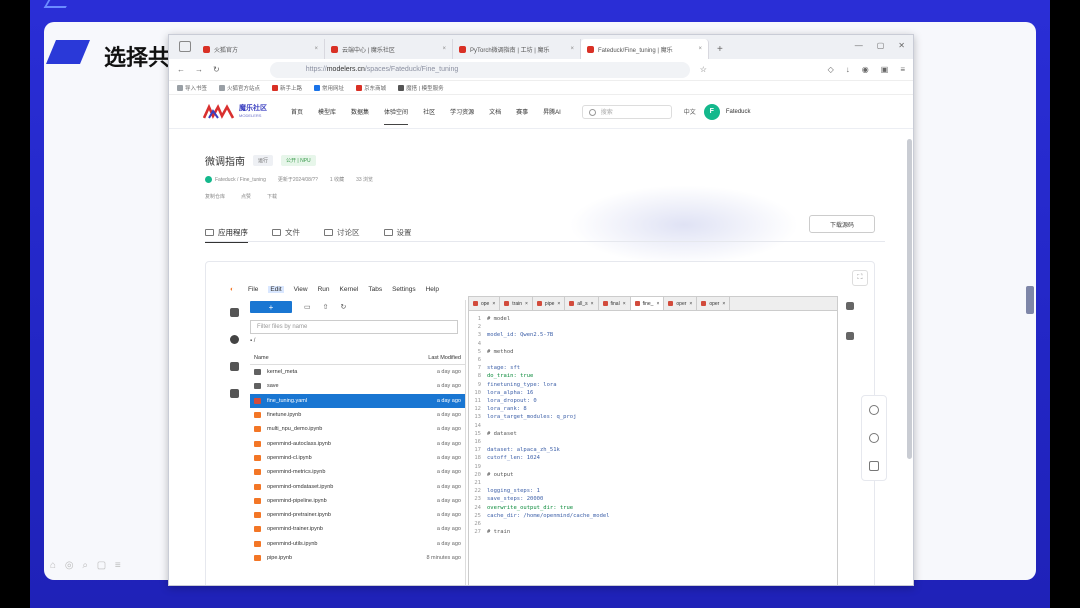 The image size is (1080, 608). Describe the element at coordinates (357, 458) in the screenshot. I see `file-row: openmind-cl.ipynb a day ago` at that location.